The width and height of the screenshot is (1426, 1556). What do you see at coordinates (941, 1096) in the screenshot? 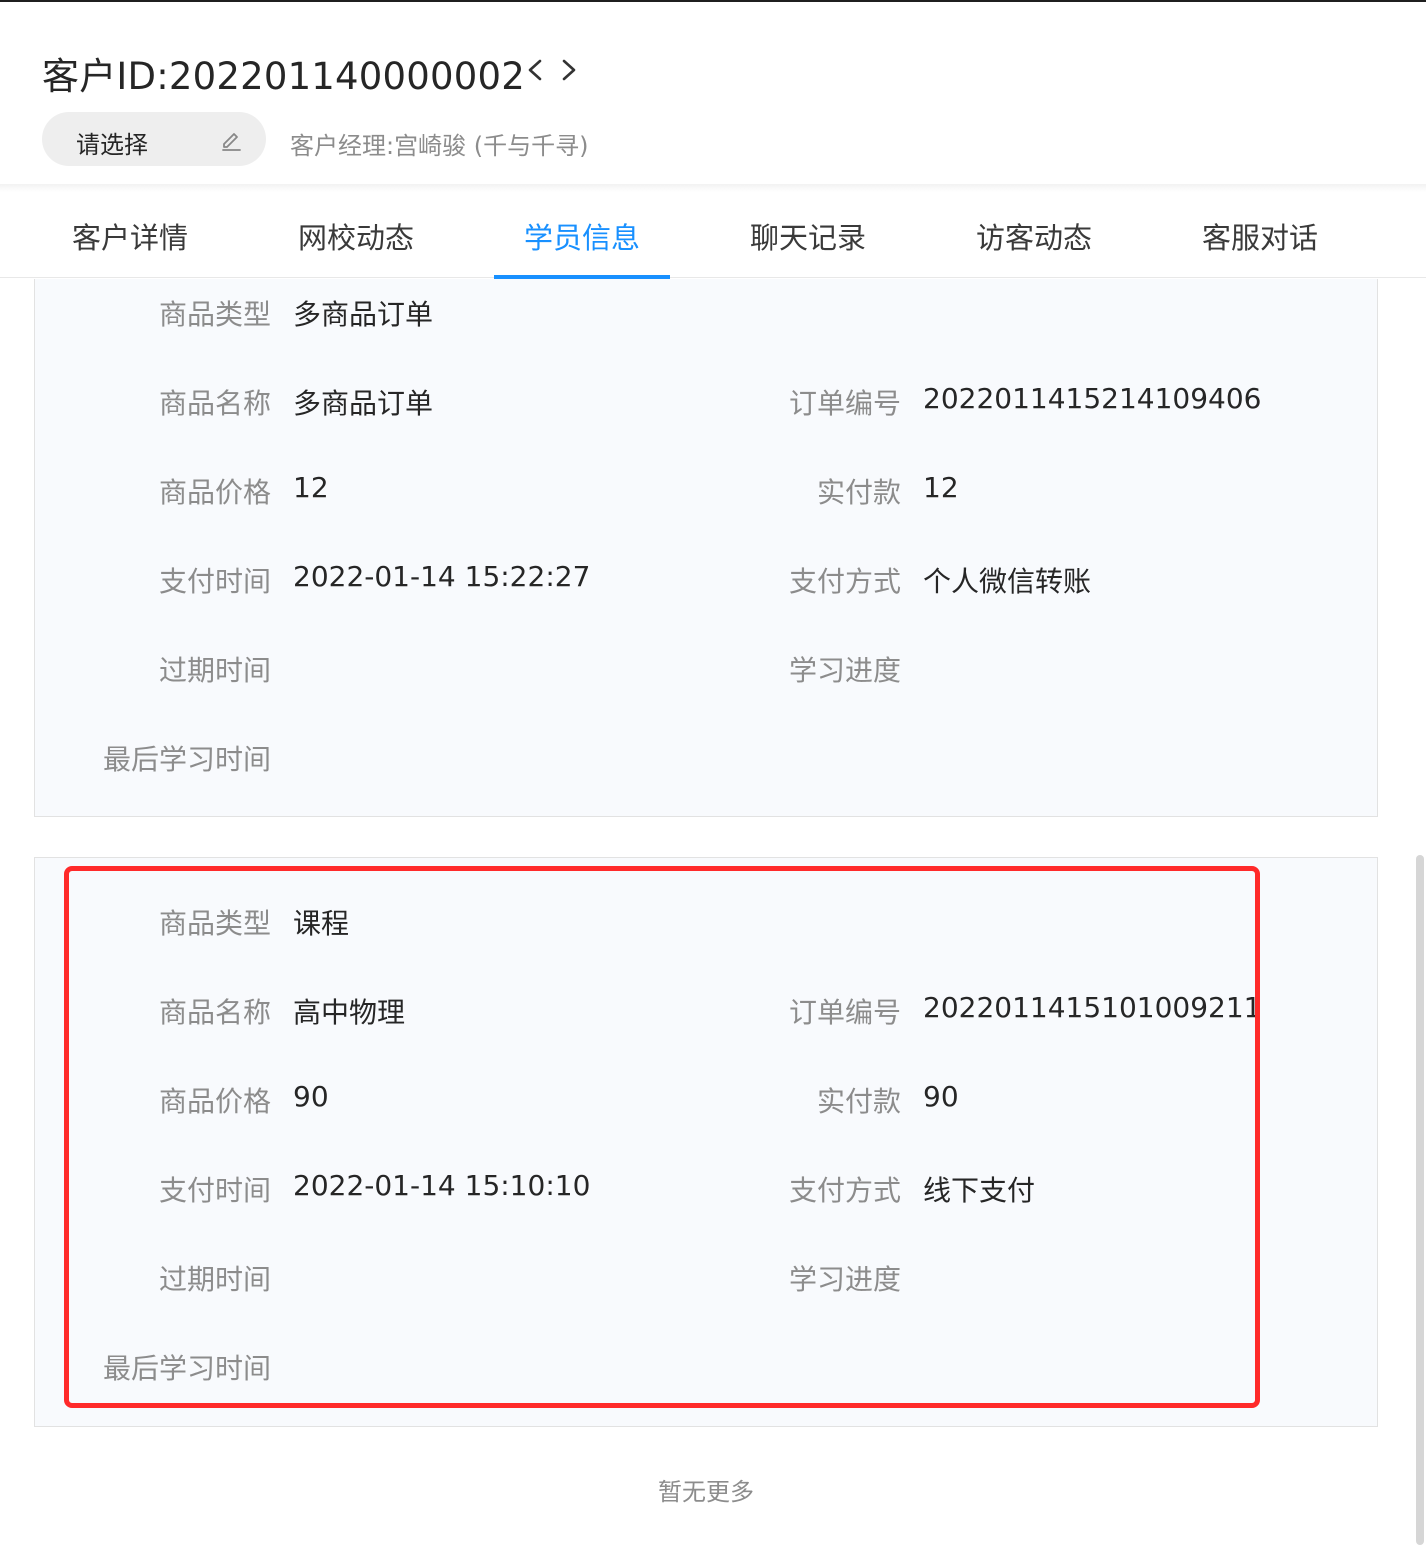
I see `paid-amount-value: 90` at bounding box center [941, 1096].